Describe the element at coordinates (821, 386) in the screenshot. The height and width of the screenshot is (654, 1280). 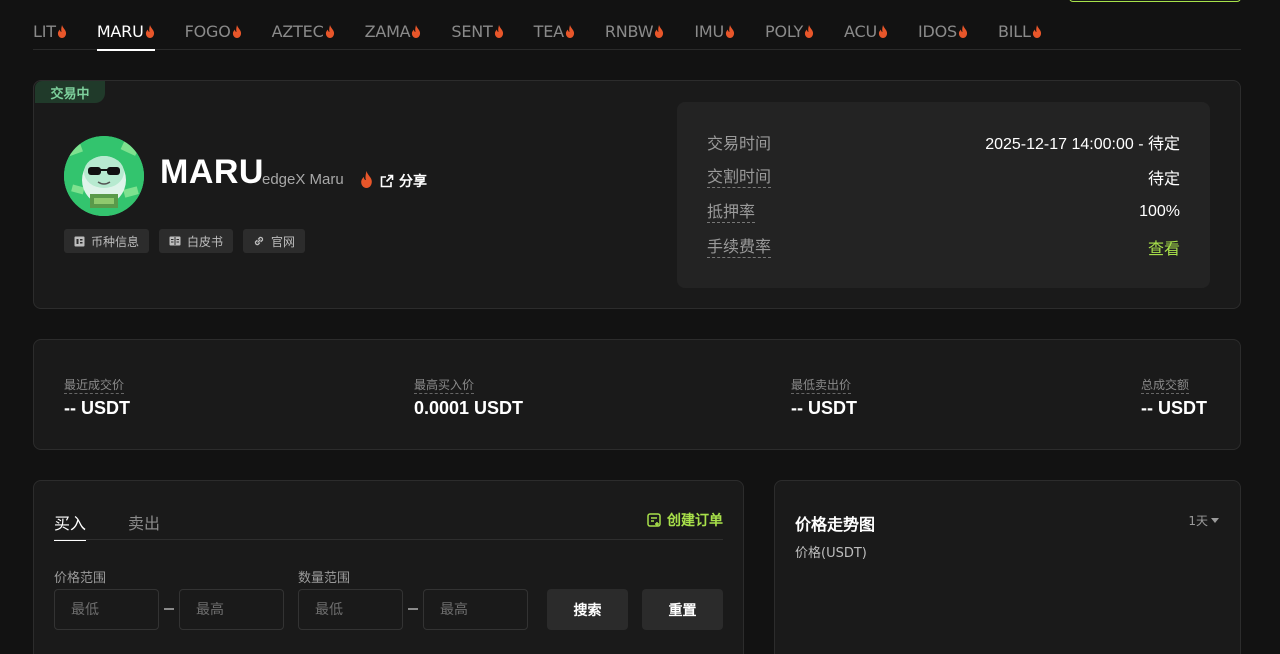
I see `stat-label: 最低卖出价` at that location.